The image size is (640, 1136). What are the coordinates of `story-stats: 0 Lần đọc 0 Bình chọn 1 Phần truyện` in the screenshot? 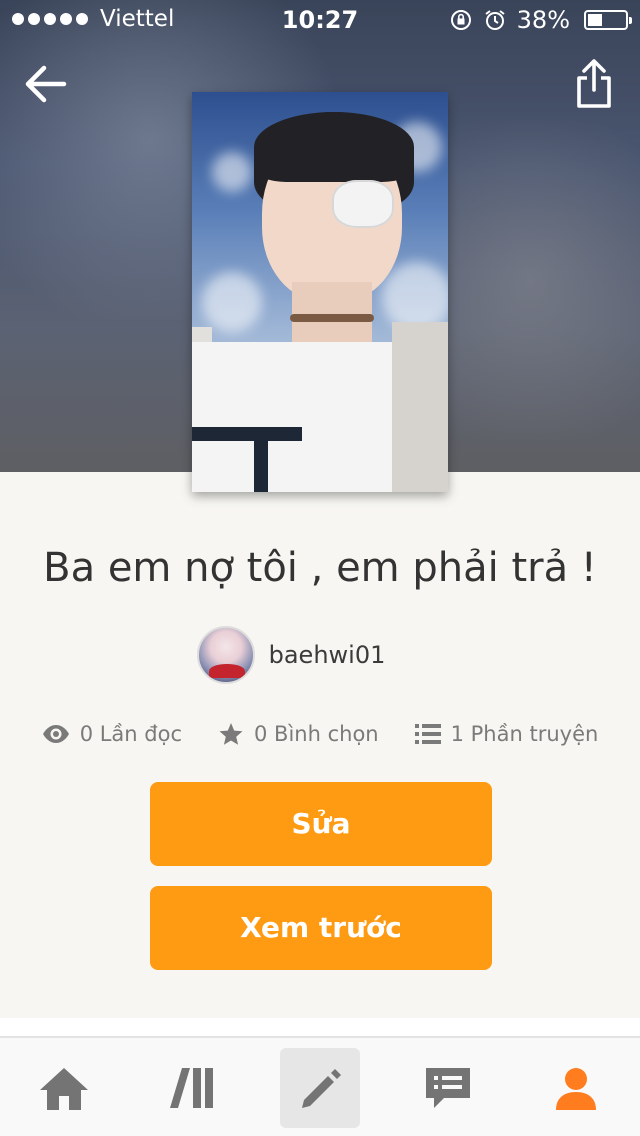 It's located at (320, 734).